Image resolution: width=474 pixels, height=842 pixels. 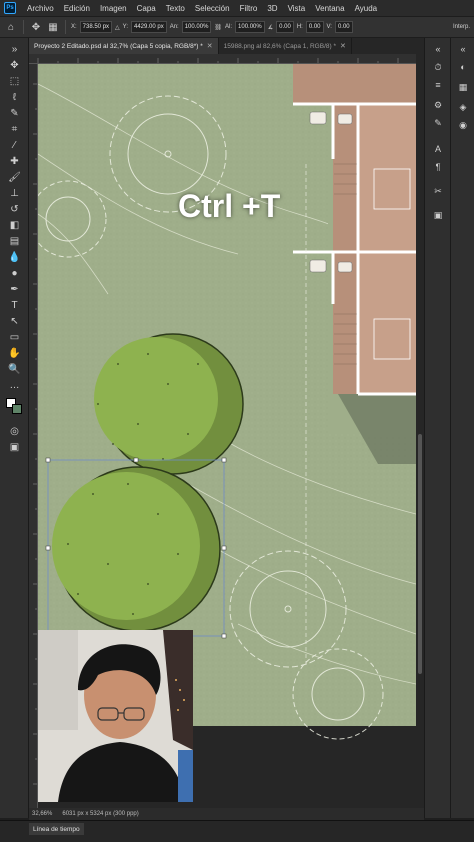 What do you see at coordinates (270, 27) in the screenshot?
I see `angle-icon: ∡` at bounding box center [270, 27].